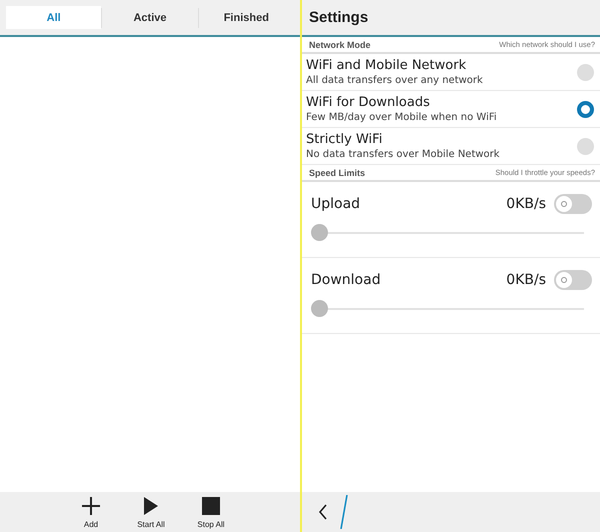  What do you see at coordinates (401, 117) in the screenshot?
I see `option-description: Few MB/day over Mobile when no WiFi` at bounding box center [401, 117].